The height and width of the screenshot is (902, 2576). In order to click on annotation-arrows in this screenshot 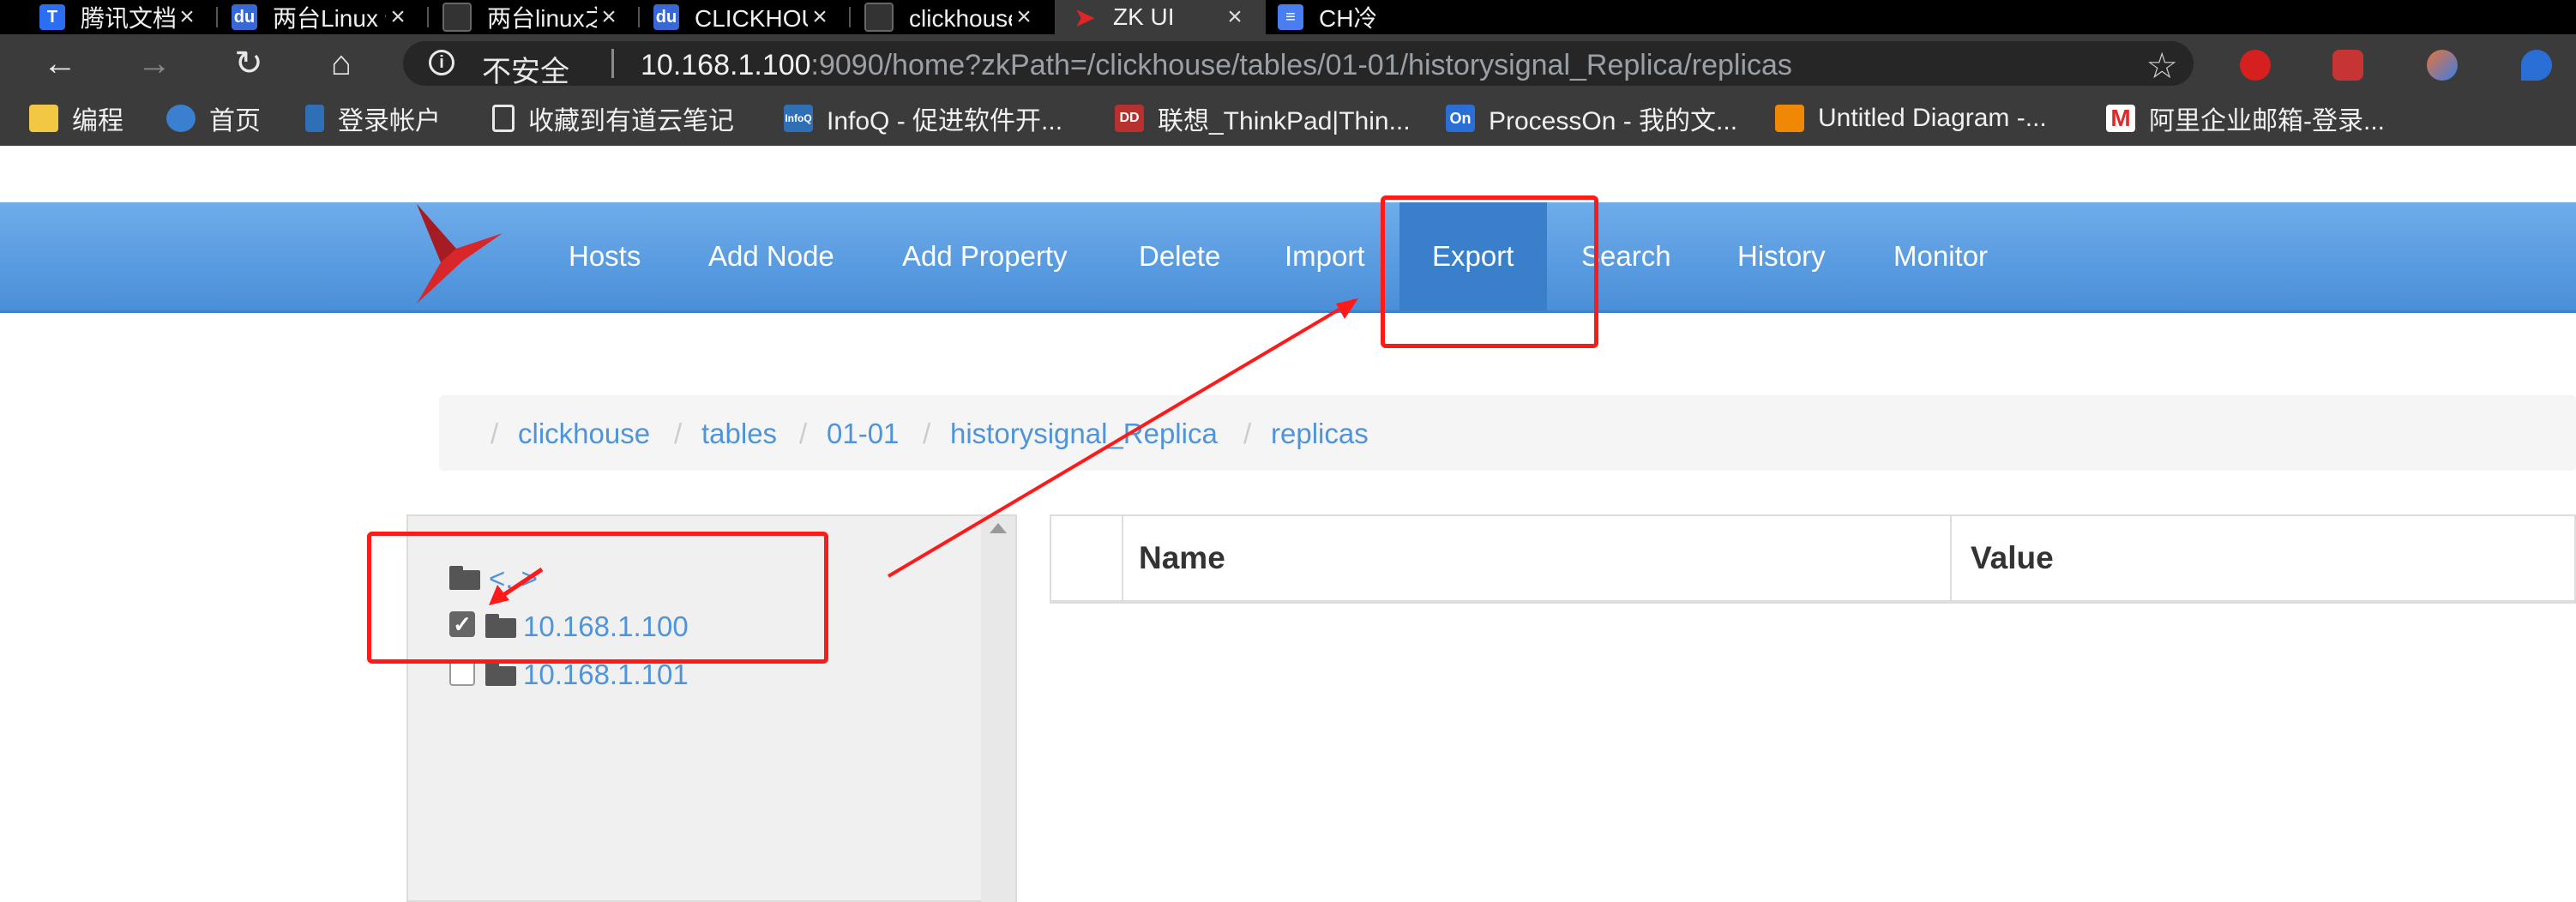, I will do `click(924, 451)`.